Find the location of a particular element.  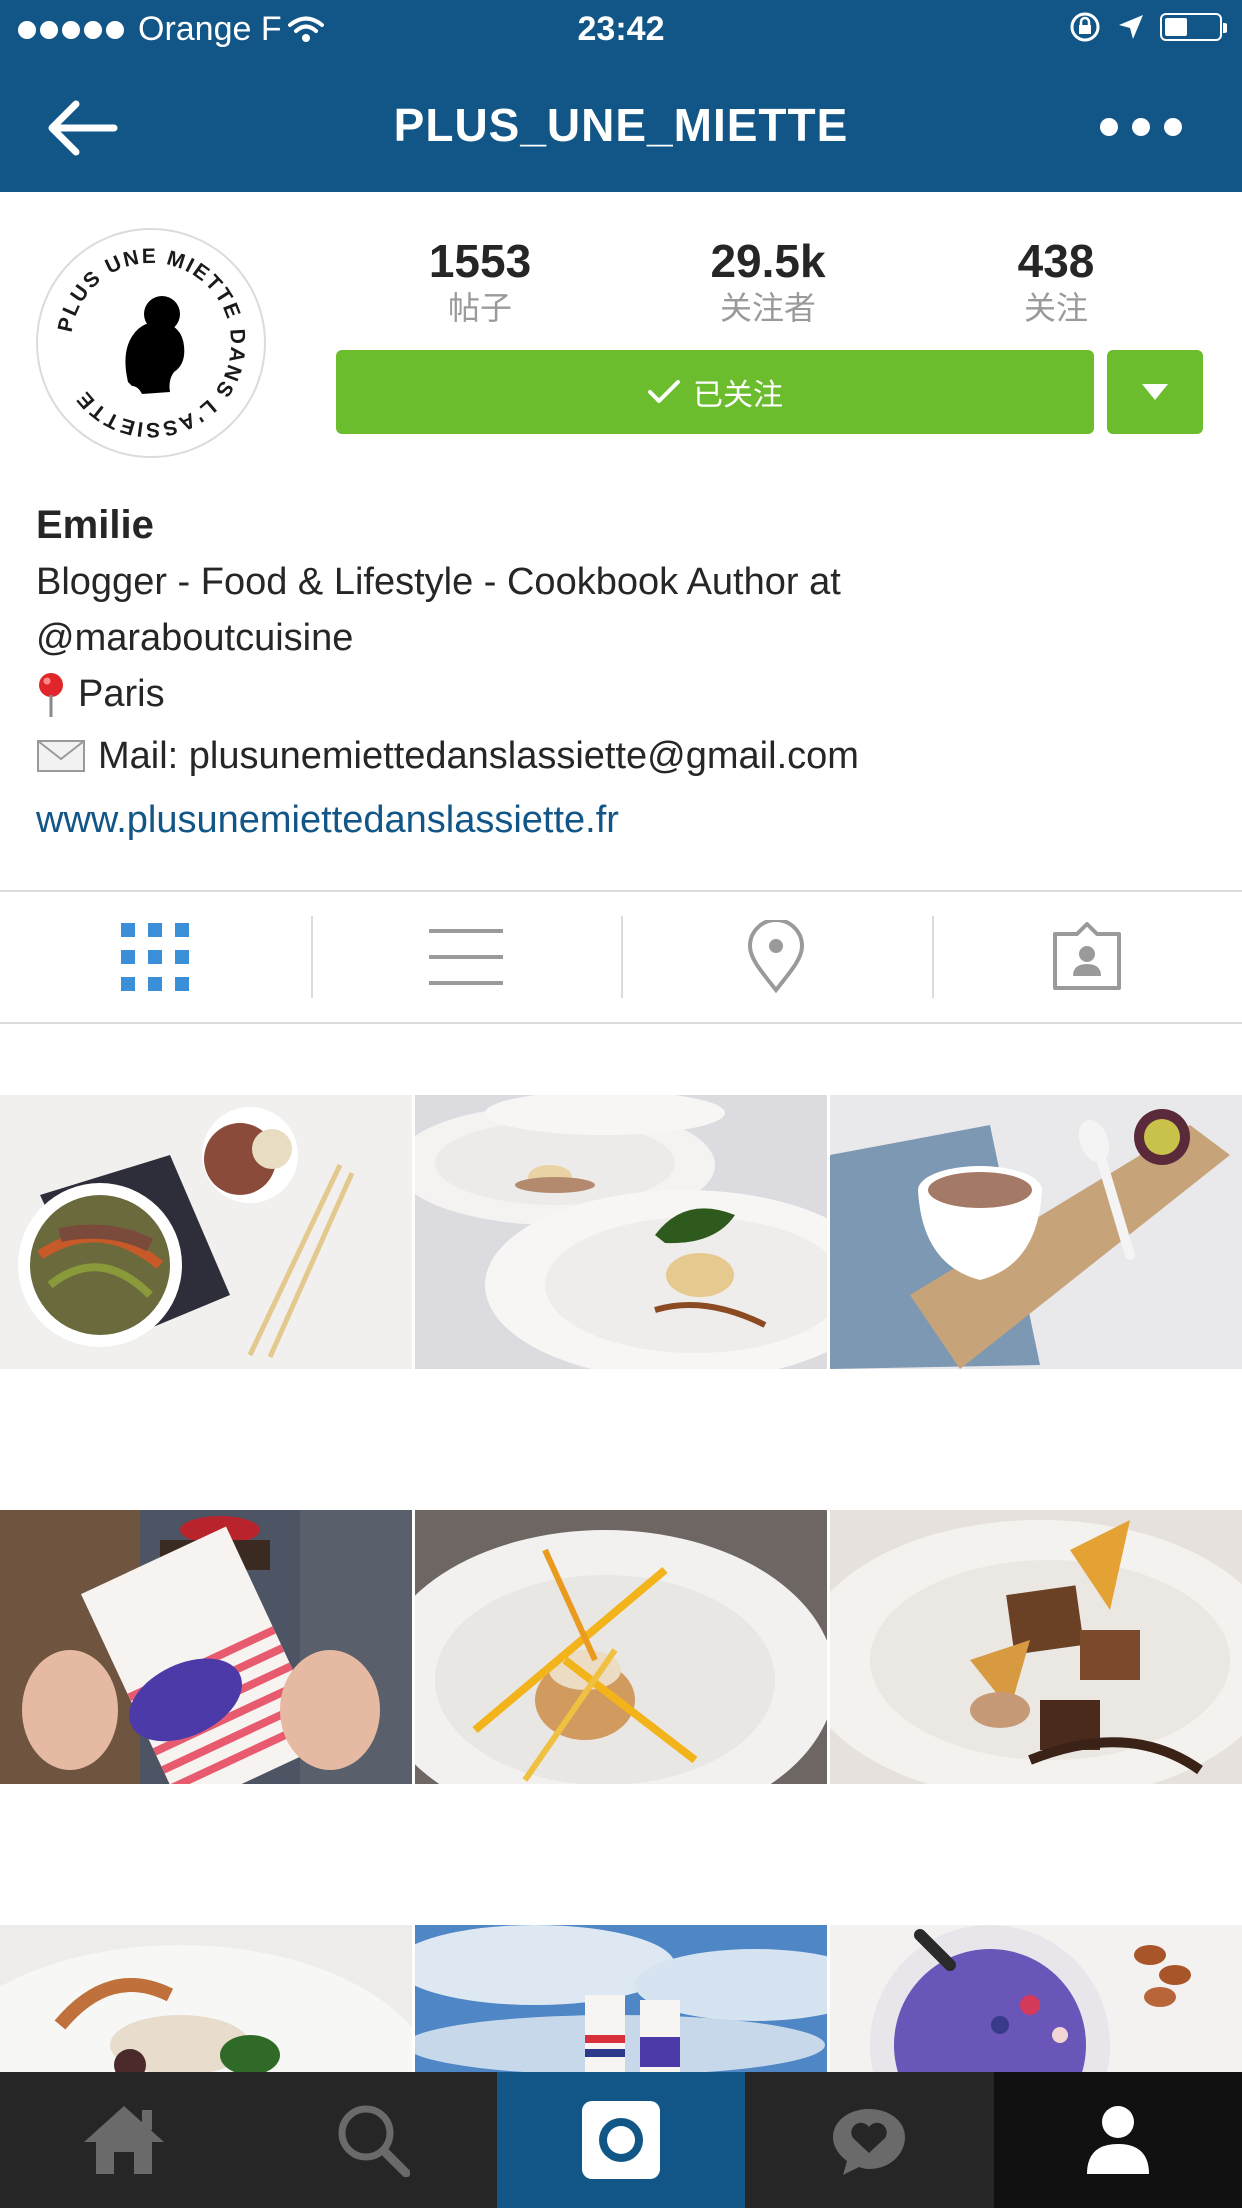

followers-count: 29.5k 关注者 is located at coordinates (768, 279).